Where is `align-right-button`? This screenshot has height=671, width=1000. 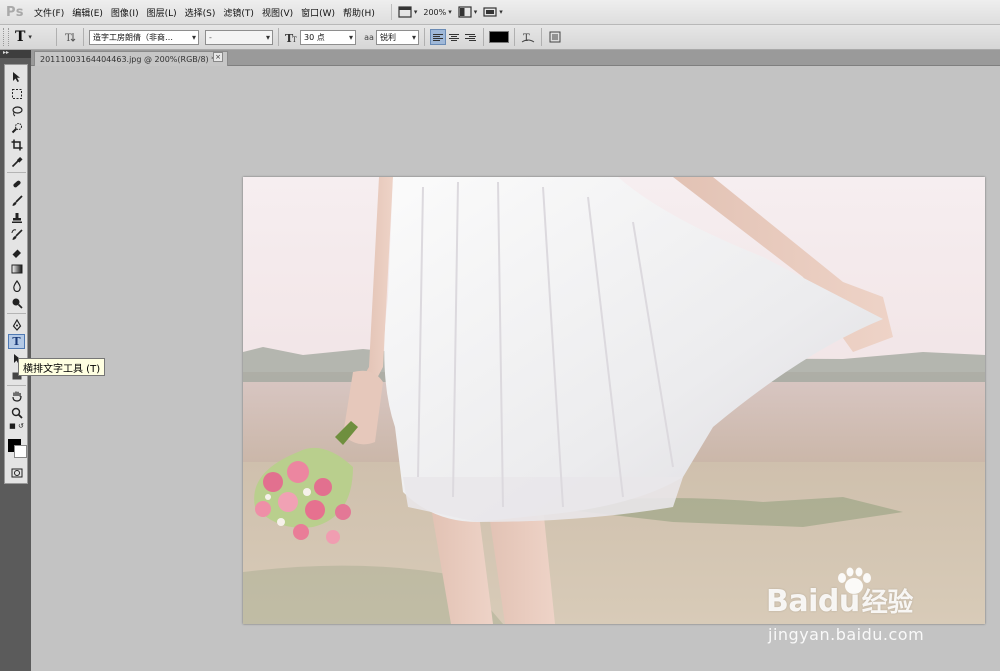 align-right-button is located at coordinates (470, 37).